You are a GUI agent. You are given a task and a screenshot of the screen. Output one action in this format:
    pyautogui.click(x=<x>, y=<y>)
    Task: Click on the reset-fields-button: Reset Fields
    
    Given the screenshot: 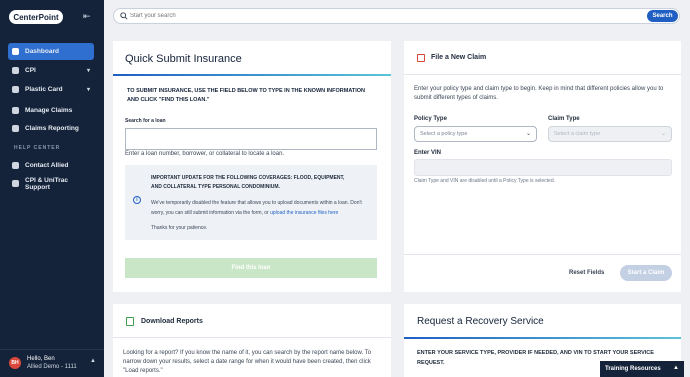 What is the action you would take?
    pyautogui.click(x=586, y=273)
    